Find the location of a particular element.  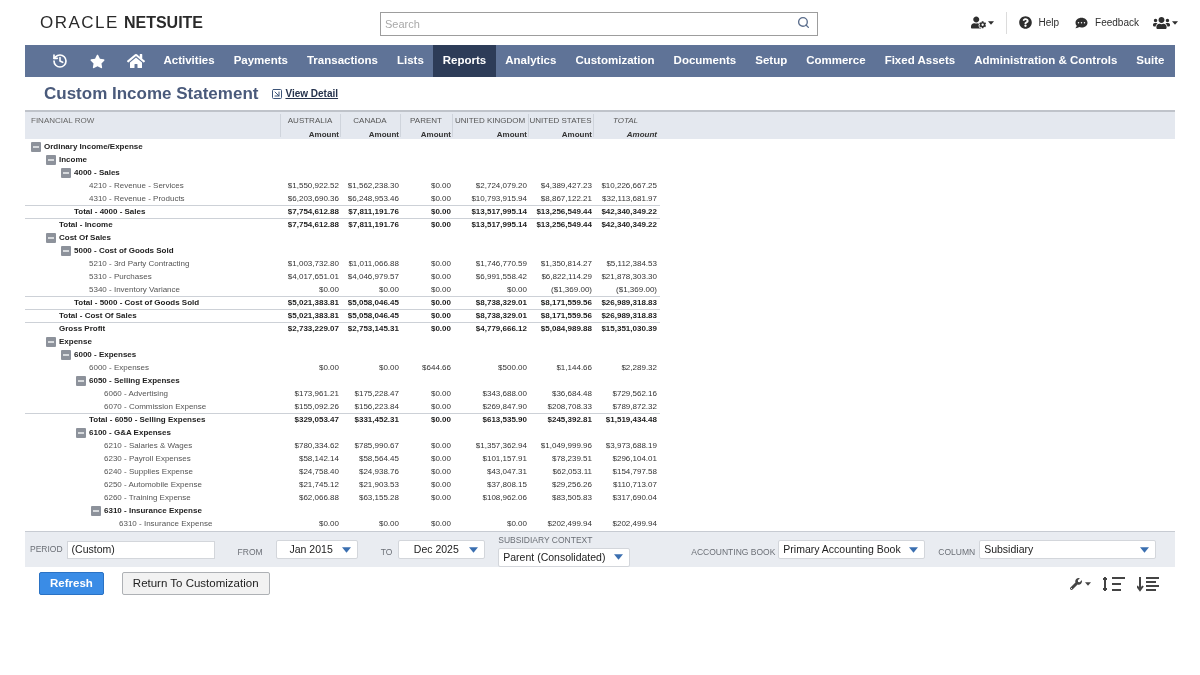

search-icon is located at coordinates (803, 22).